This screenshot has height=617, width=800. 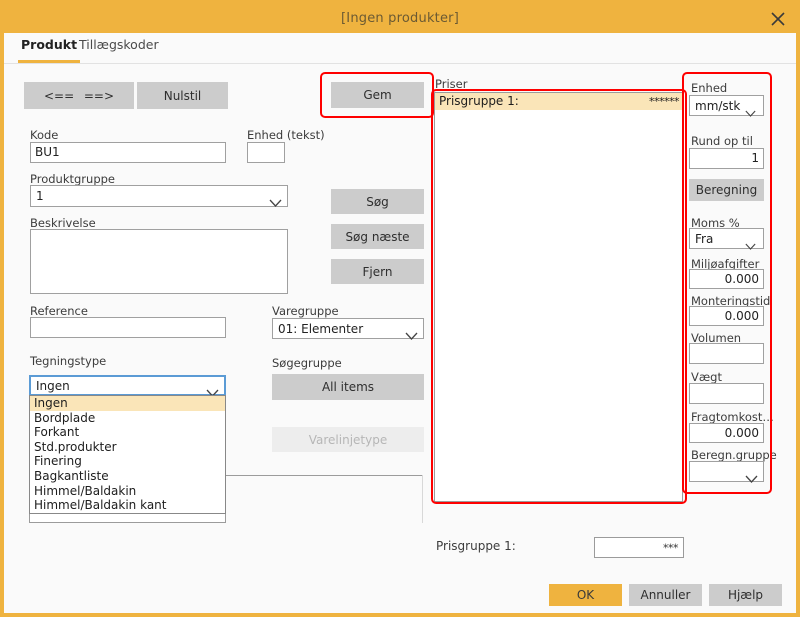 I want to click on tegningstype-value: Ingen, so click(x=53, y=385).